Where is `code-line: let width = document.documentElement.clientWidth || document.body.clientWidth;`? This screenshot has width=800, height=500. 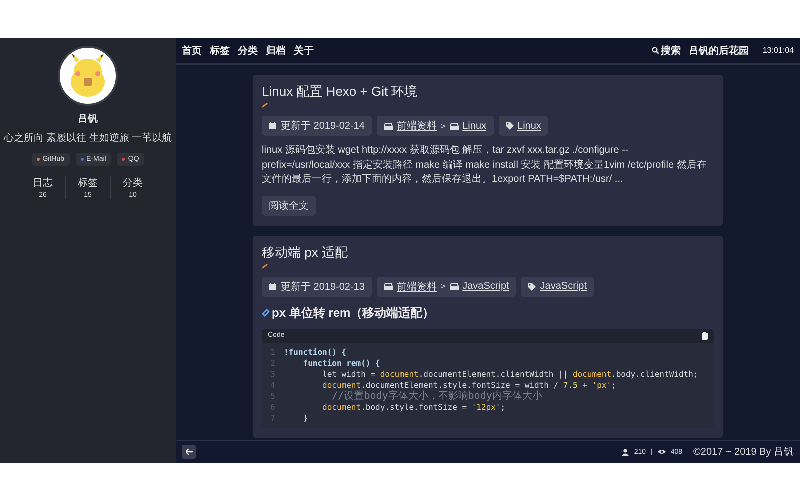 code-line: let width = document.documentElement.clientWidth || document.body.clientWidth; is located at coordinates (510, 374).